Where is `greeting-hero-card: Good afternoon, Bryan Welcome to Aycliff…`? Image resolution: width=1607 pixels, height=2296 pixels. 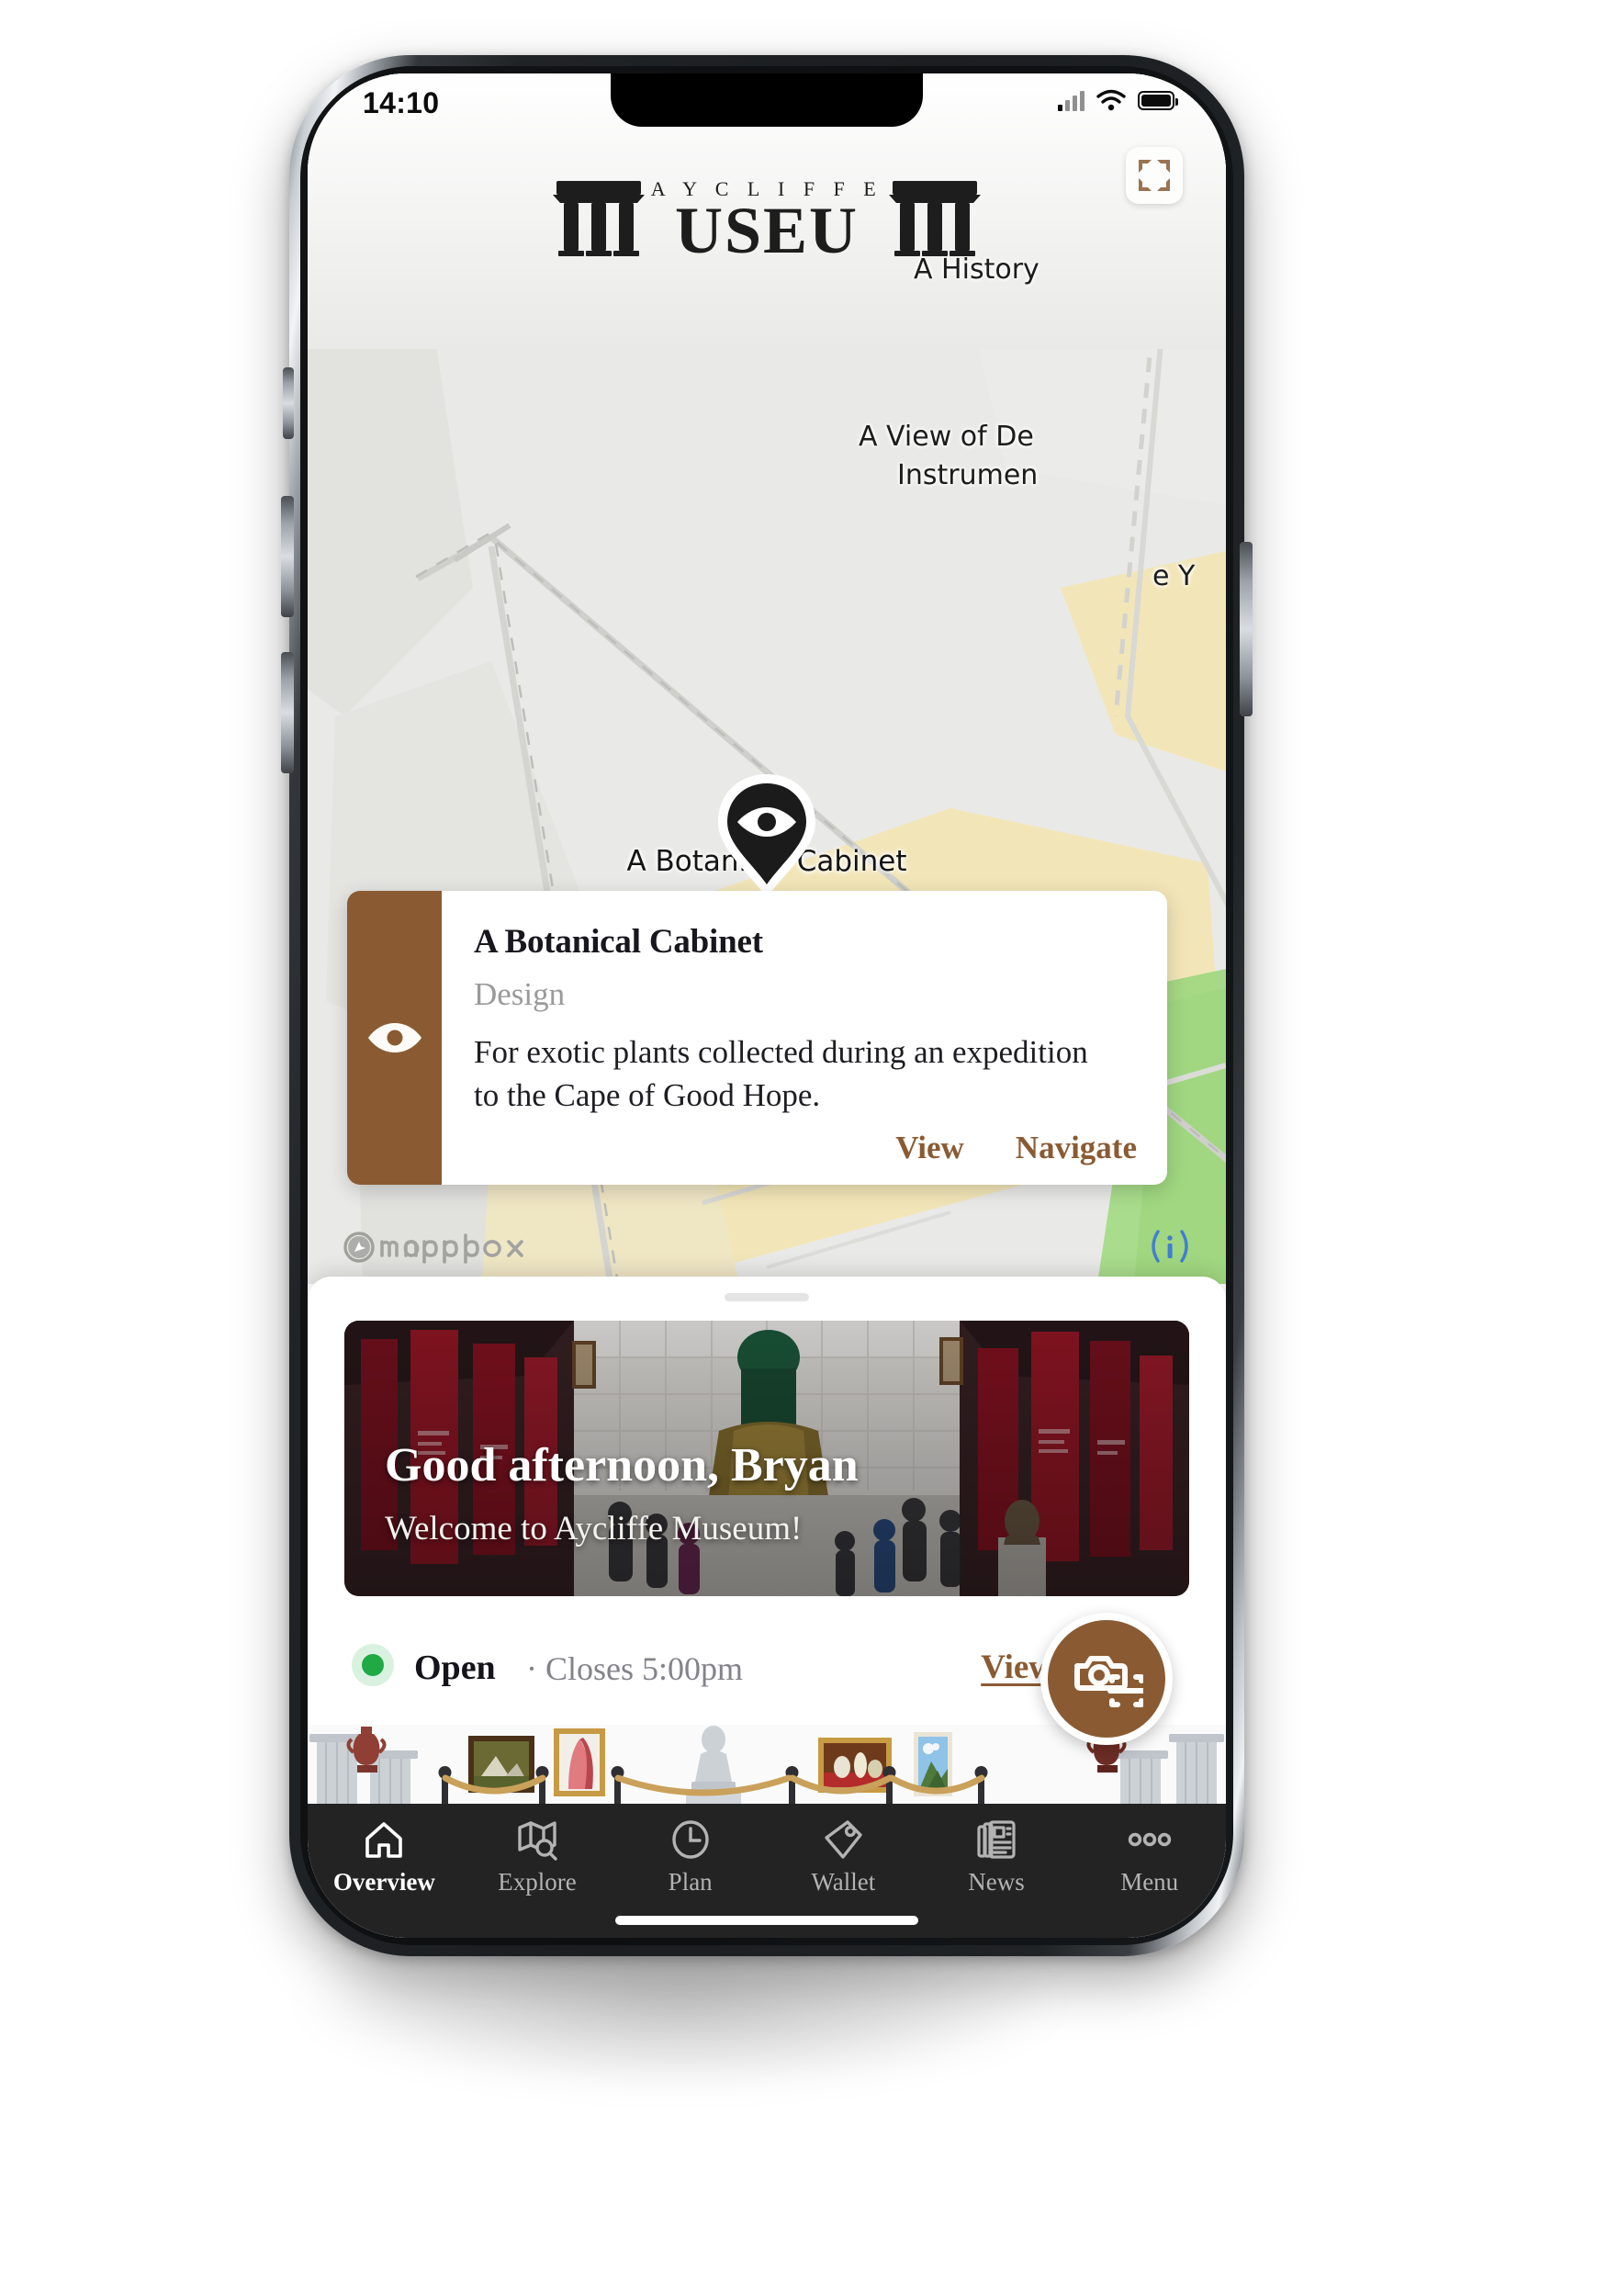 greeting-hero-card: Good afternoon, Bryan Welcome to Aycliff… is located at coordinates (766, 1458).